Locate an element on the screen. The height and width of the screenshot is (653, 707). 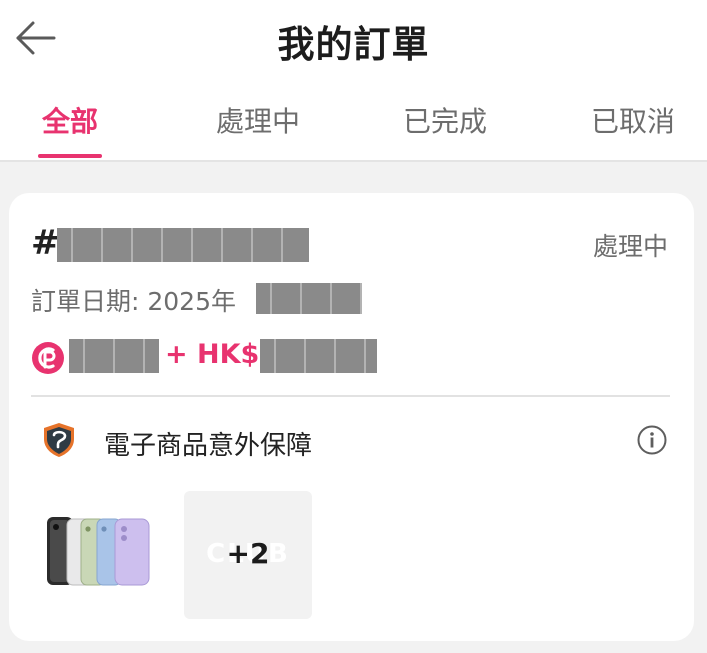
order-status: 處理中 is located at coordinates (630, 246).